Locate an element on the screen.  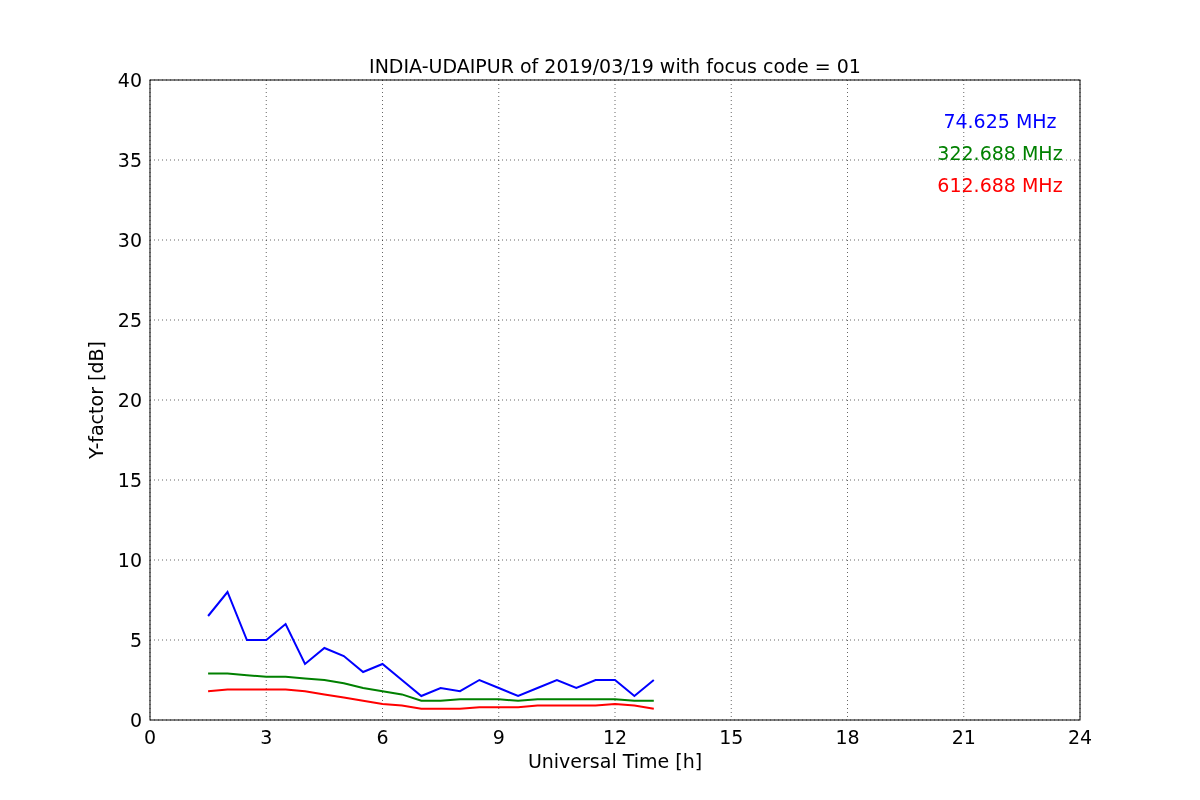
tick-label: 25 is located at coordinates (129, 320).